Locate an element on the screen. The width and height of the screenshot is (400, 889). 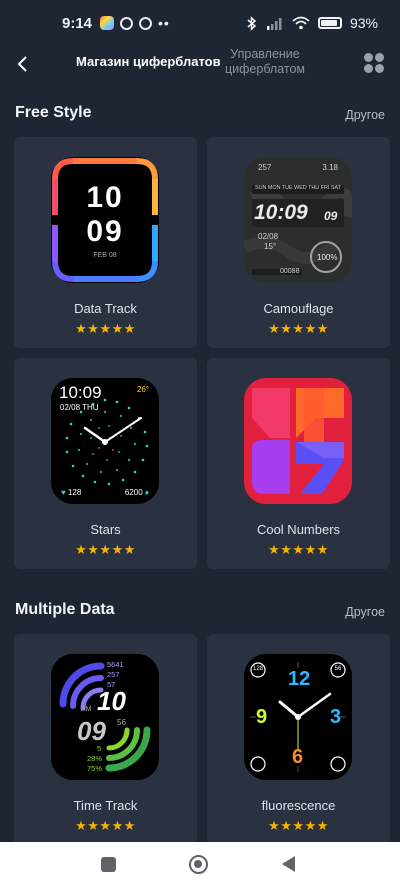
face-heart: ♥ 128 is located at coordinates (71, 492).